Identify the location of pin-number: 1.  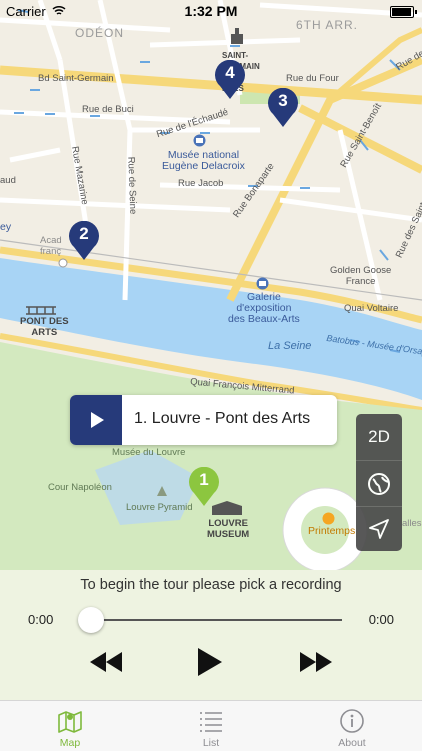
(204, 479).